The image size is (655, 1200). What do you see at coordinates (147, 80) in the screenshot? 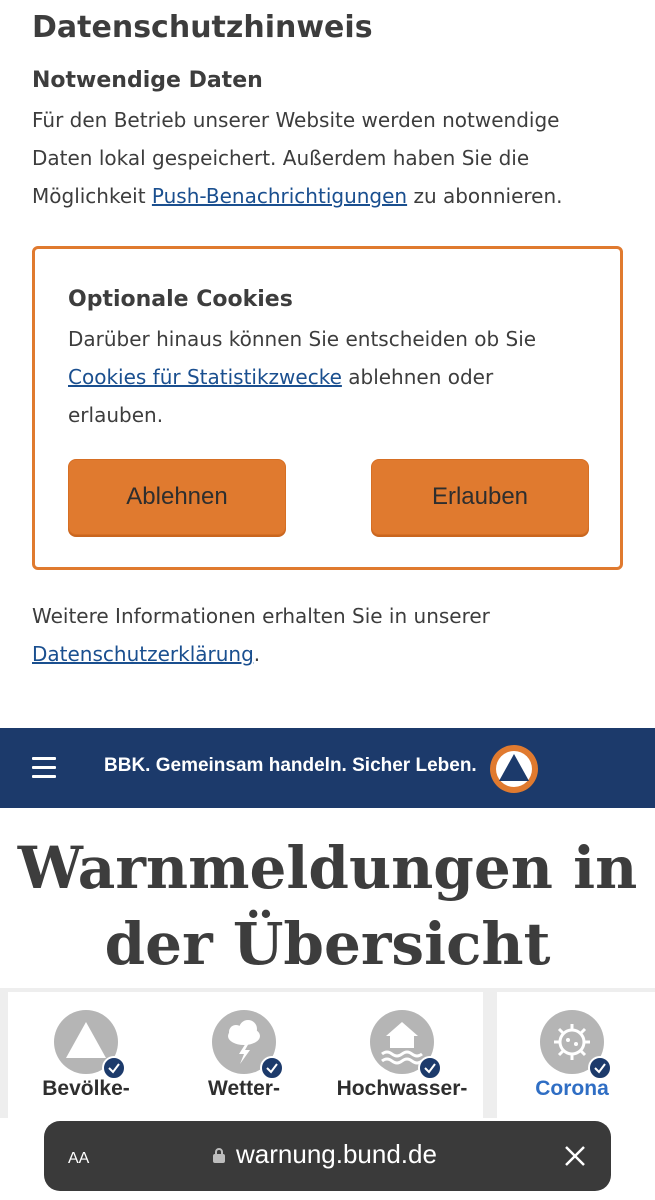
I see `required-data-title: Notwendige Daten` at bounding box center [147, 80].